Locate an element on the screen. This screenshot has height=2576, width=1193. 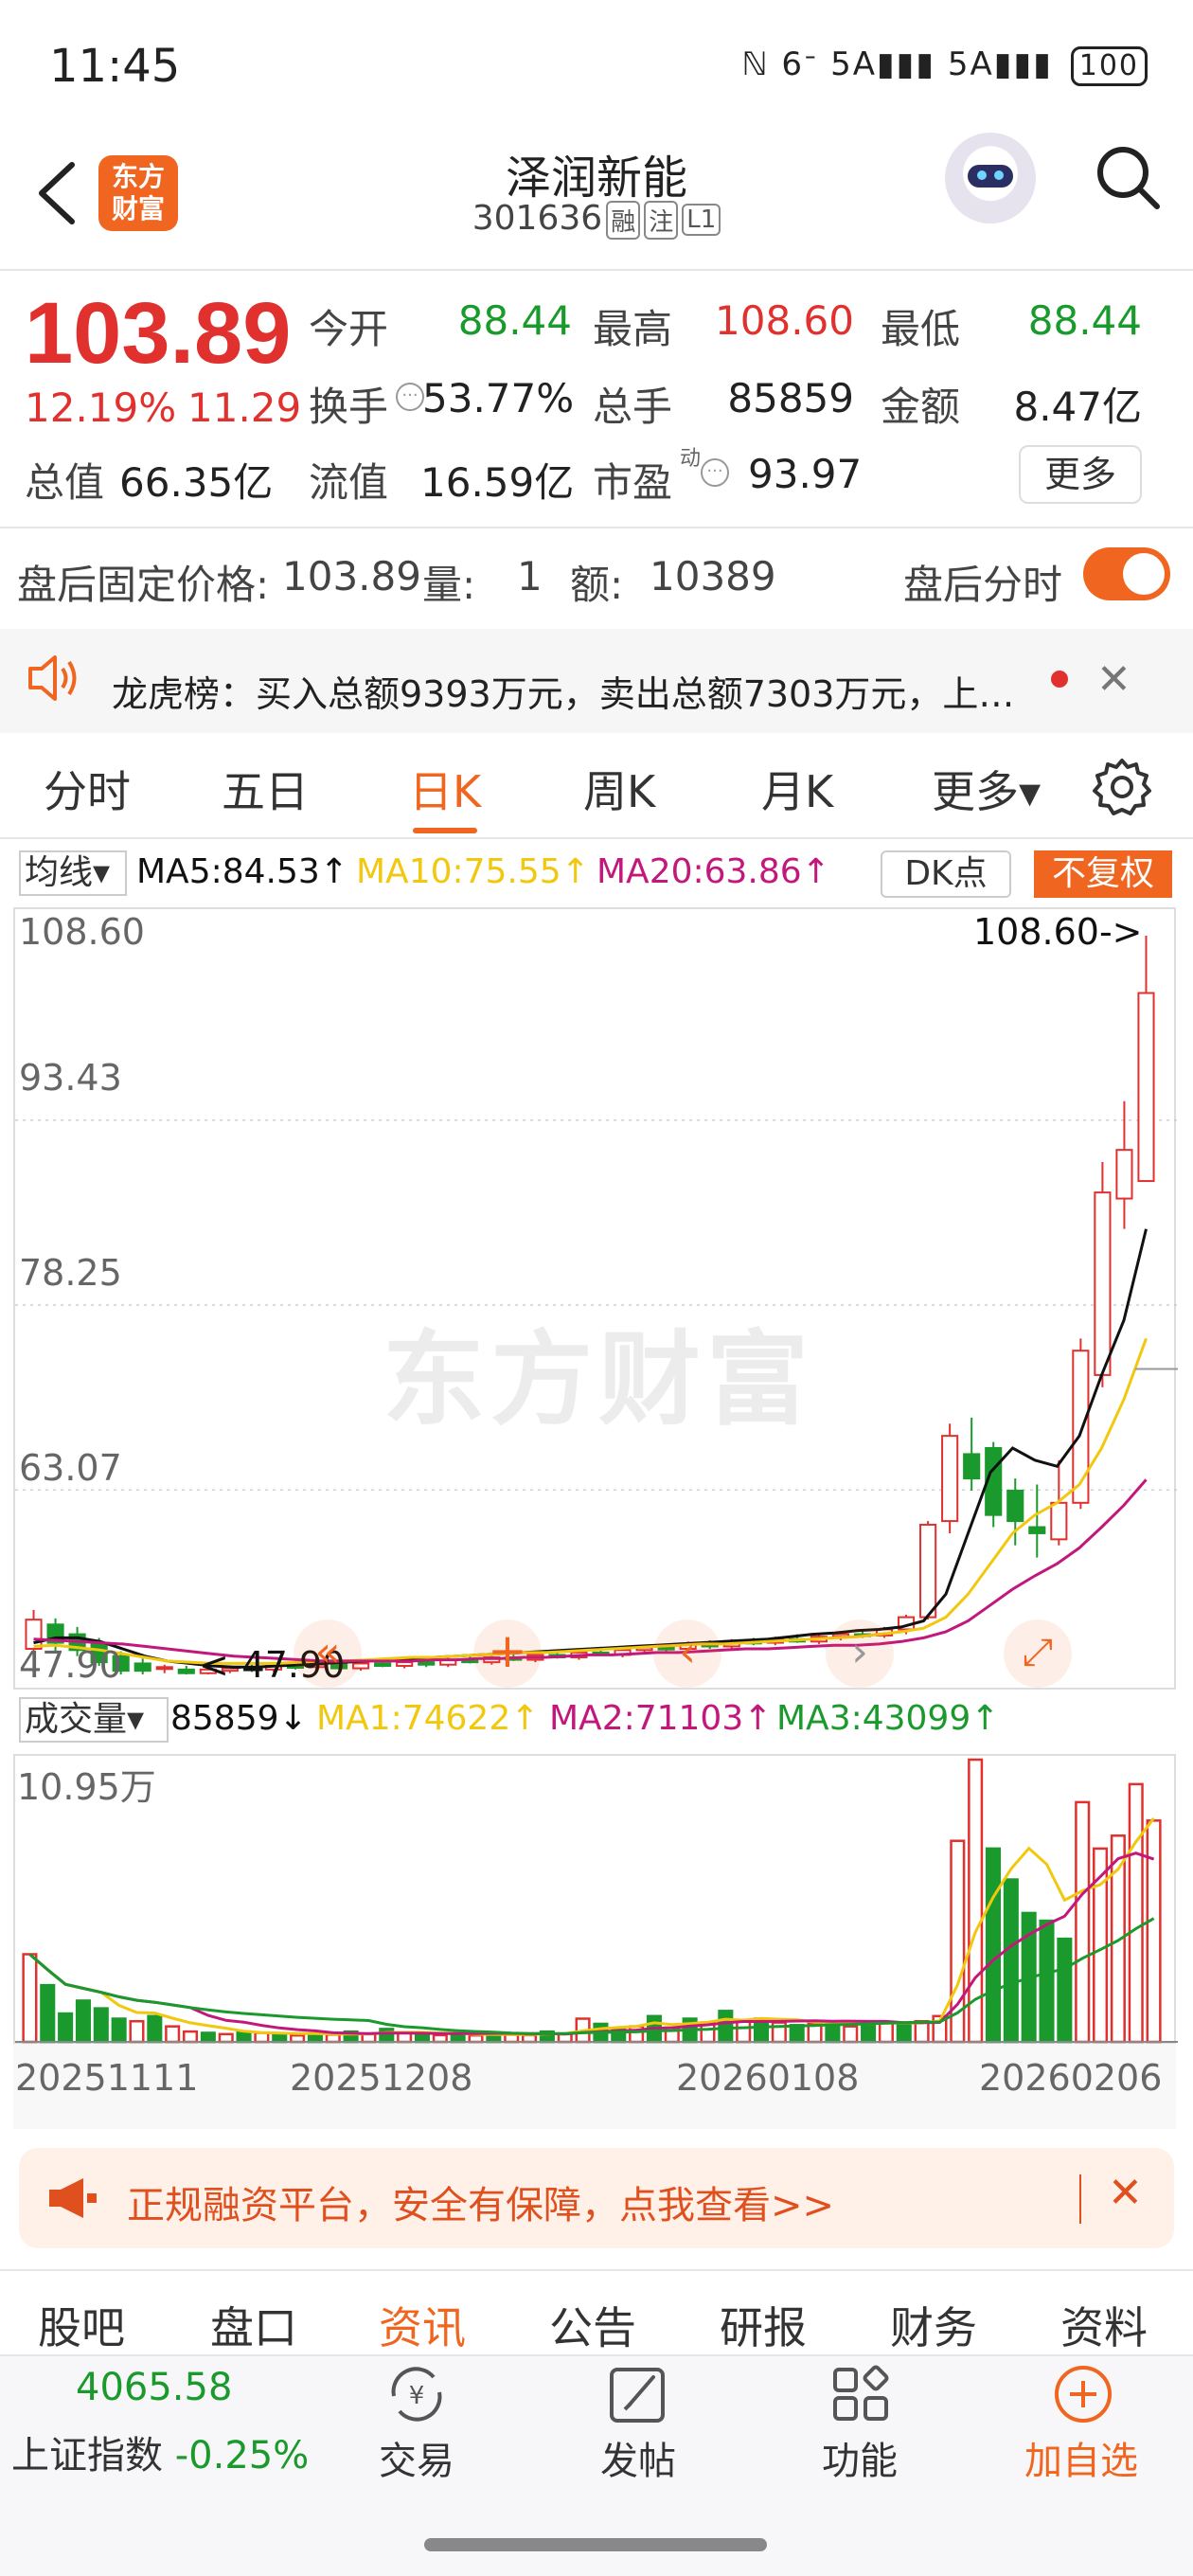
assistant-robot-icon is located at coordinates (990, 178).